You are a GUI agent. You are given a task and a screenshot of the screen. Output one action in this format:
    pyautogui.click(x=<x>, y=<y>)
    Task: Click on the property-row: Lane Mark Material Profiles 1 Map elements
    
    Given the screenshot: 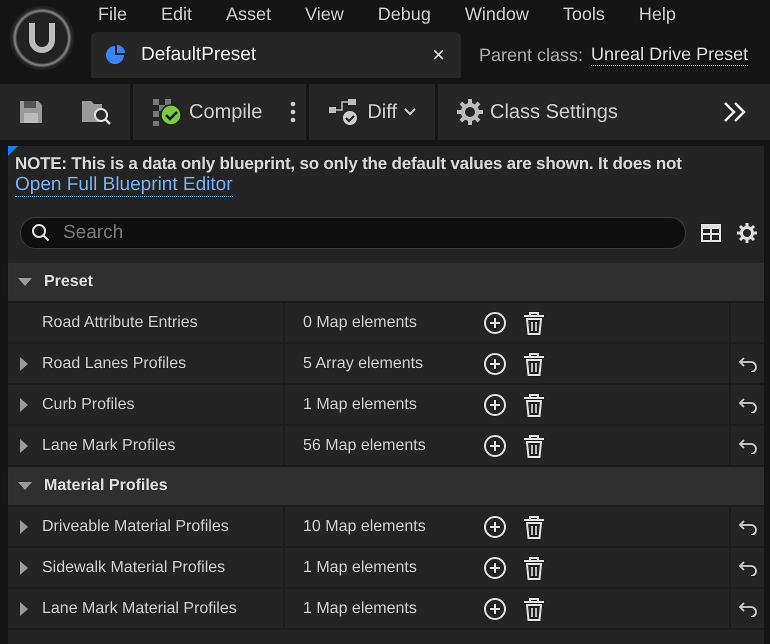 What is the action you would take?
    pyautogui.click(x=386, y=609)
    